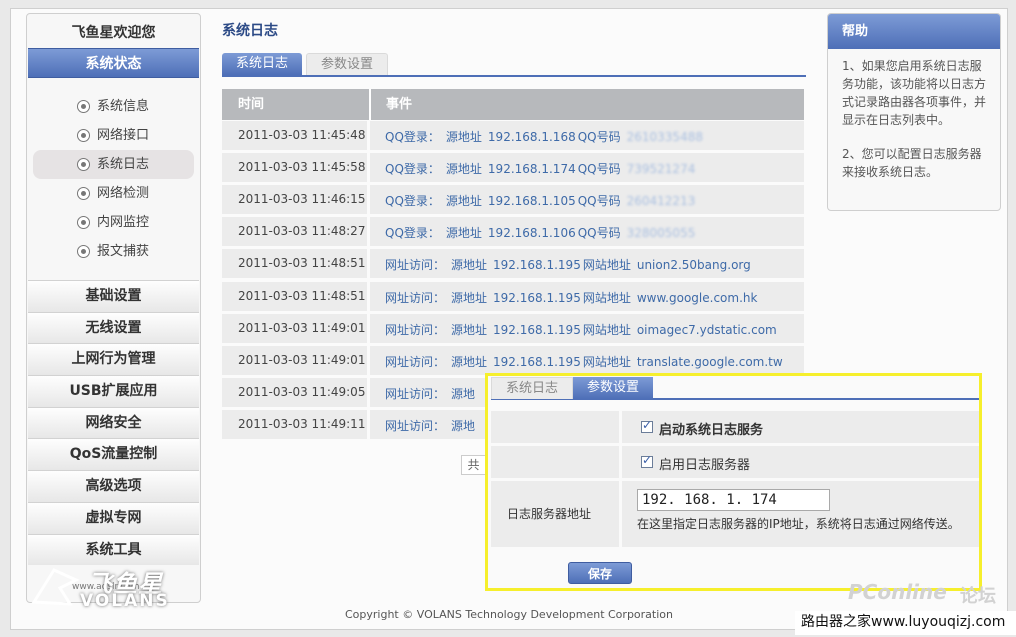 This screenshot has width=1016, height=637. Describe the element at coordinates (600, 573) in the screenshot. I see `save-button: 保存` at that location.